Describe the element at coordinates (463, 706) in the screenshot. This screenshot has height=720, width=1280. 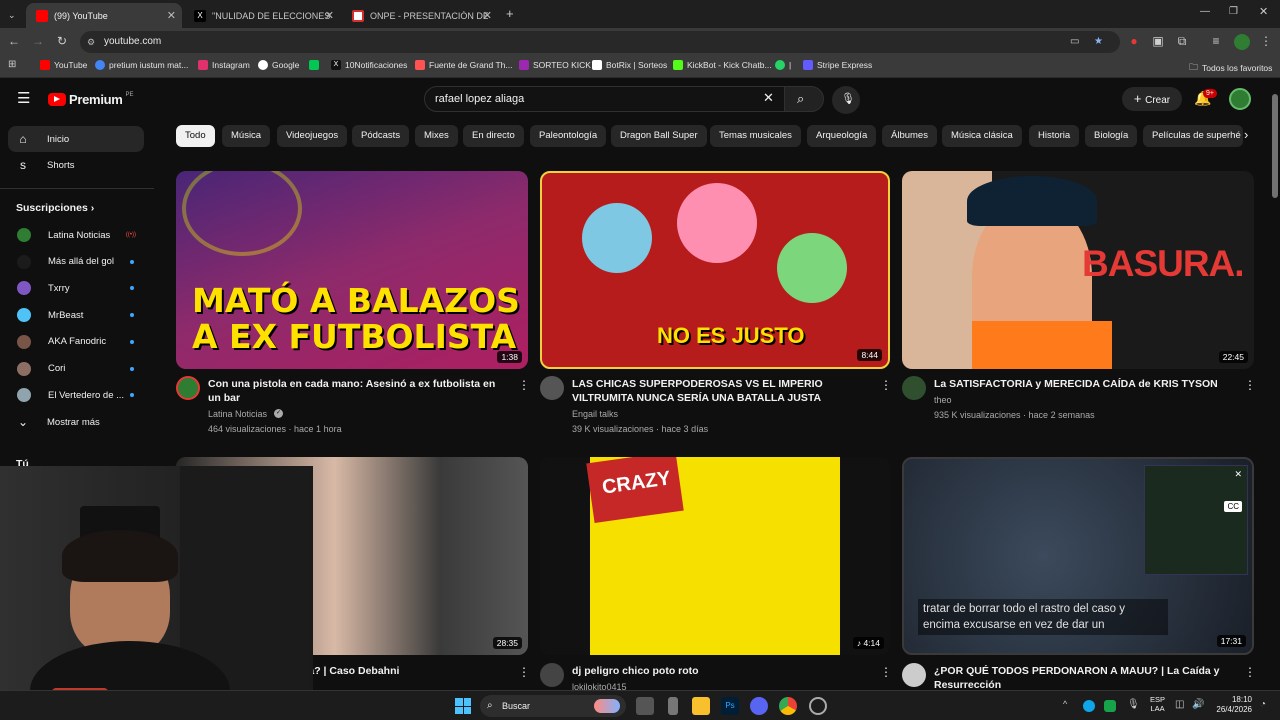
I see `windows-start-icon` at that location.